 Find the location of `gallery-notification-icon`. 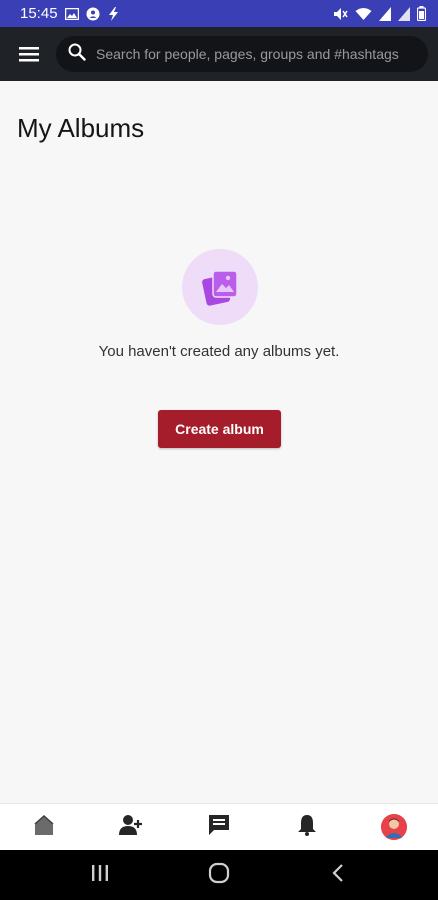

gallery-notification-icon is located at coordinates (71, 13).